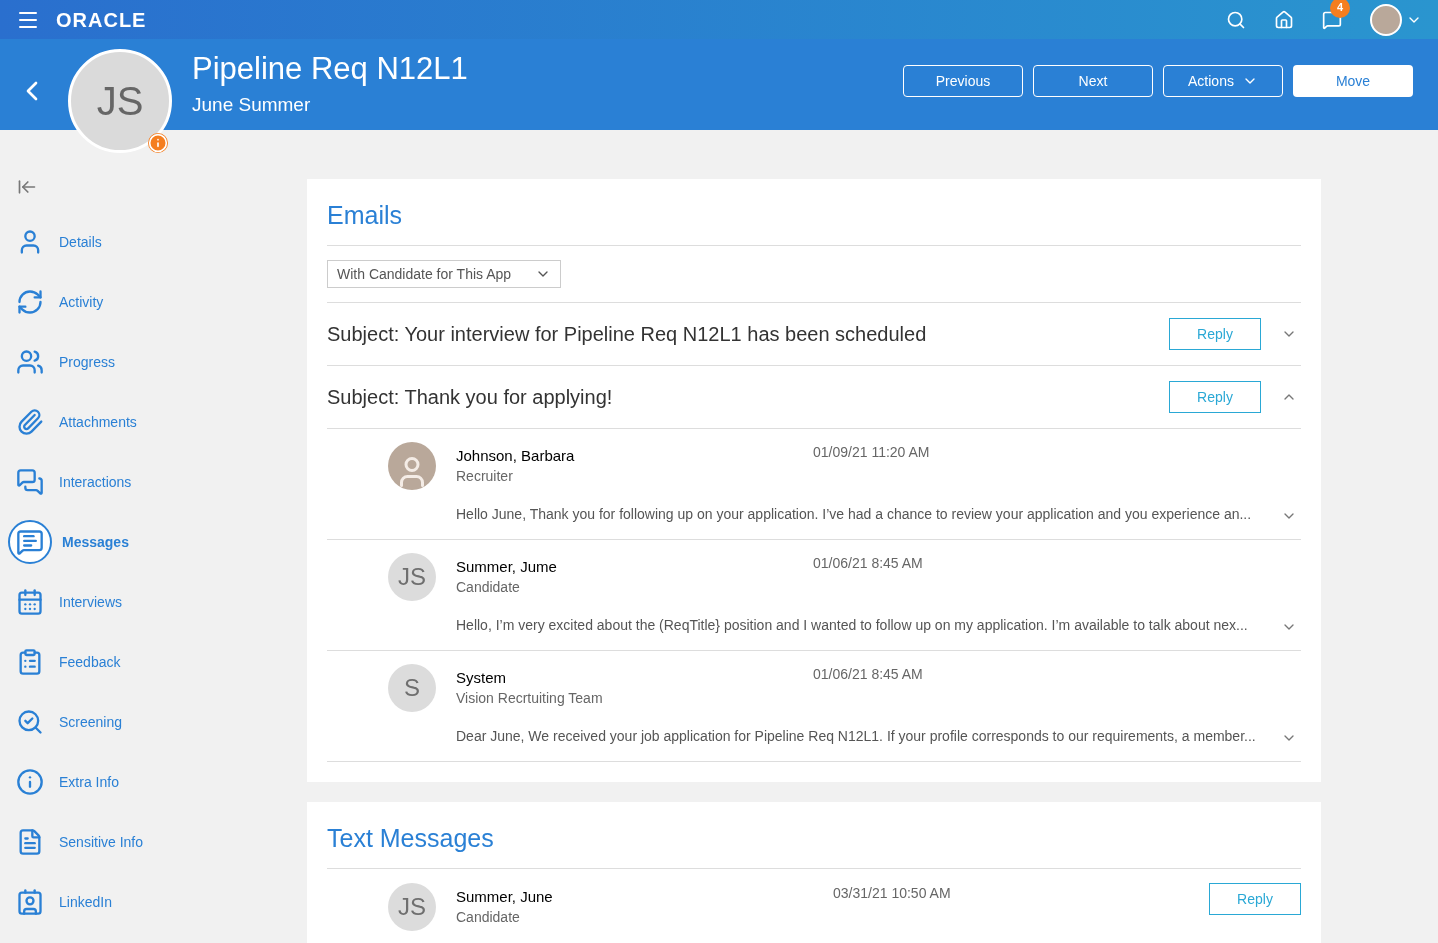 Image resolution: width=1438 pixels, height=943 pixels. What do you see at coordinates (1332, 19) in the screenshot?
I see `chat-icon` at bounding box center [1332, 19].